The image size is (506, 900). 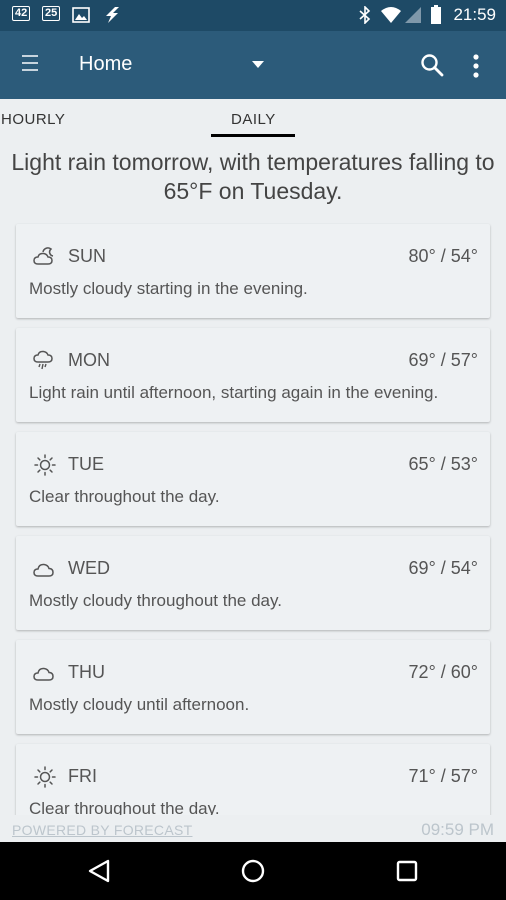 I want to click on day-label: SUN, so click(x=87, y=256).